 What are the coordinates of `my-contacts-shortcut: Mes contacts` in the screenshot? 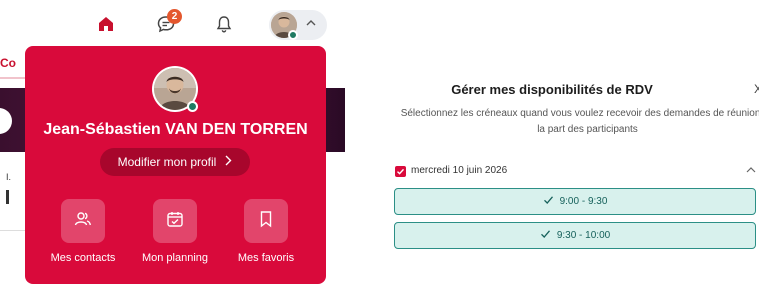 It's located at (83, 231).